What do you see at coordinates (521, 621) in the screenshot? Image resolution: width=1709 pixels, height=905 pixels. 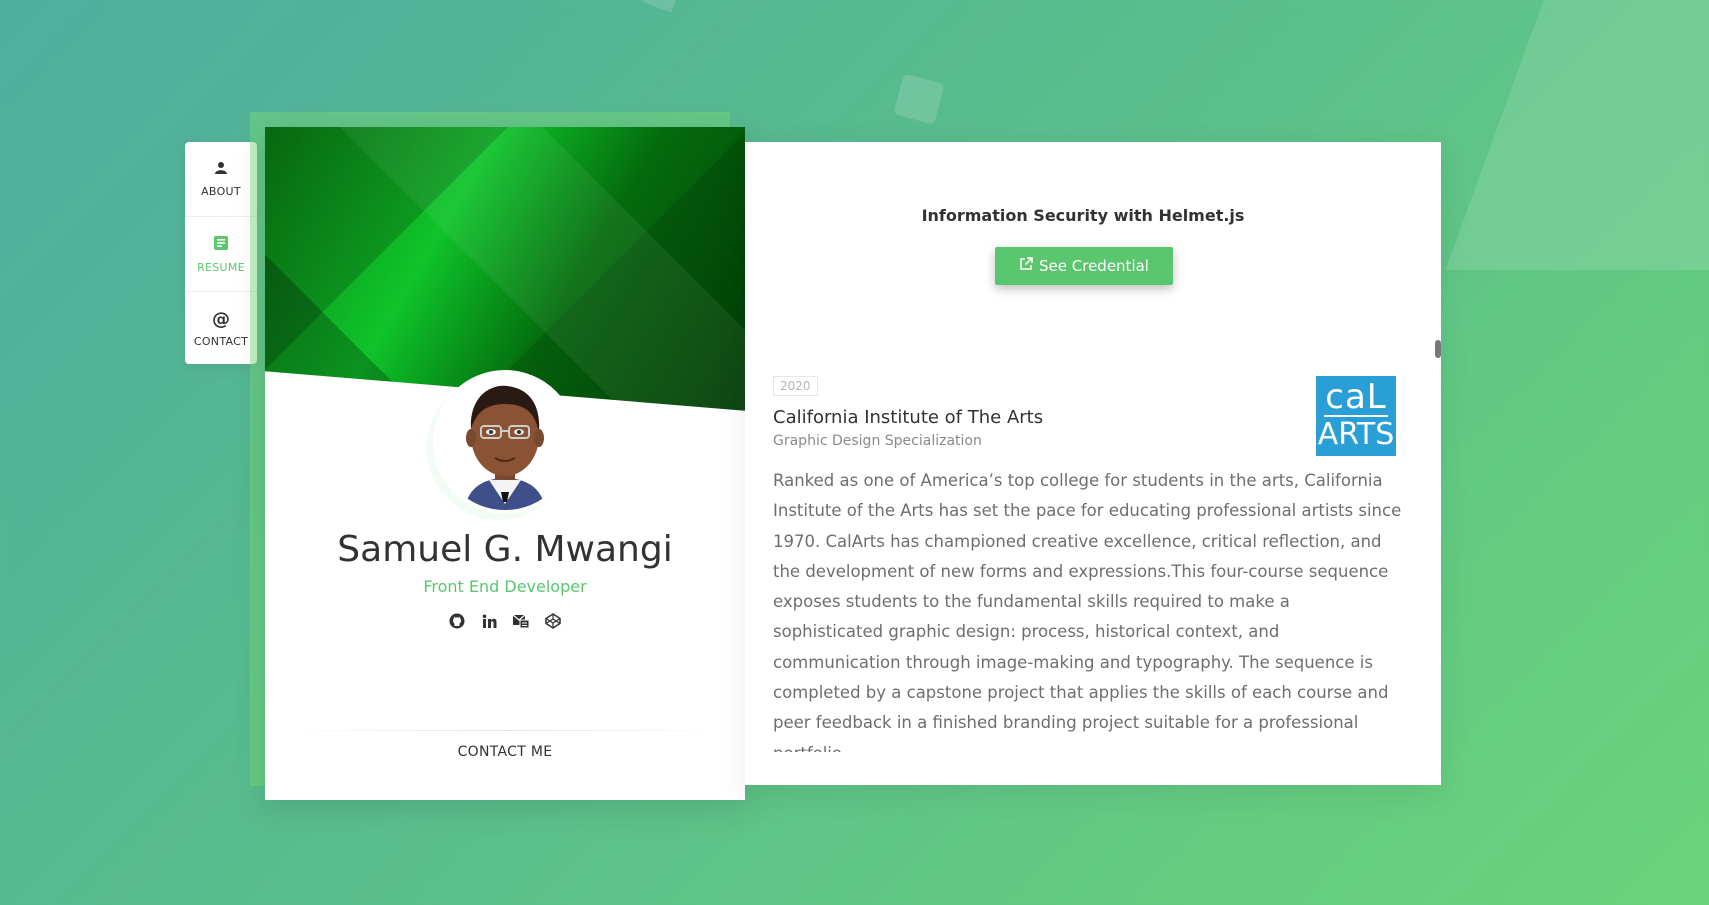 I see `mail-icon` at bounding box center [521, 621].